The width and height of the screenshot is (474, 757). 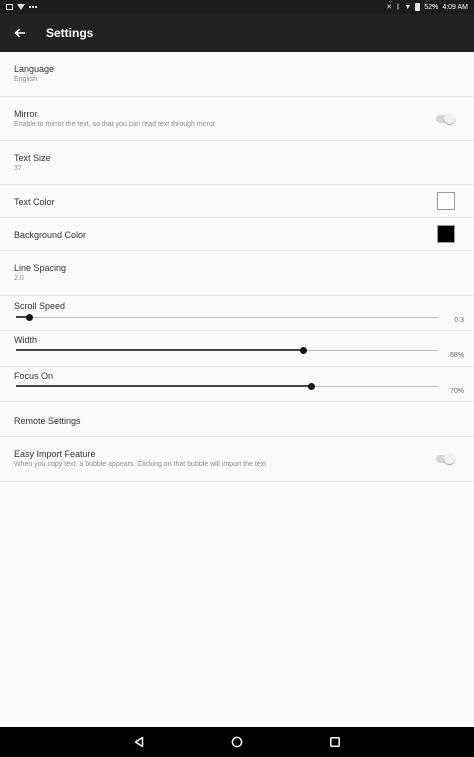 I want to click on setting-title: Text Color, so click(x=34, y=202).